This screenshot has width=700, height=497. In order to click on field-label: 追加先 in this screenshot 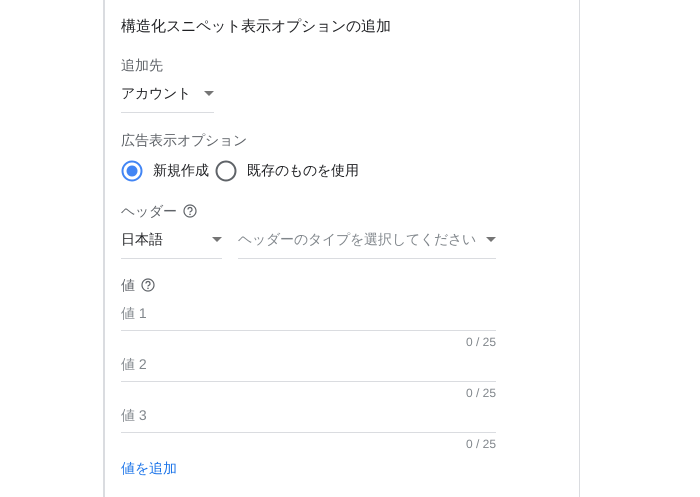, I will do `click(142, 65)`.